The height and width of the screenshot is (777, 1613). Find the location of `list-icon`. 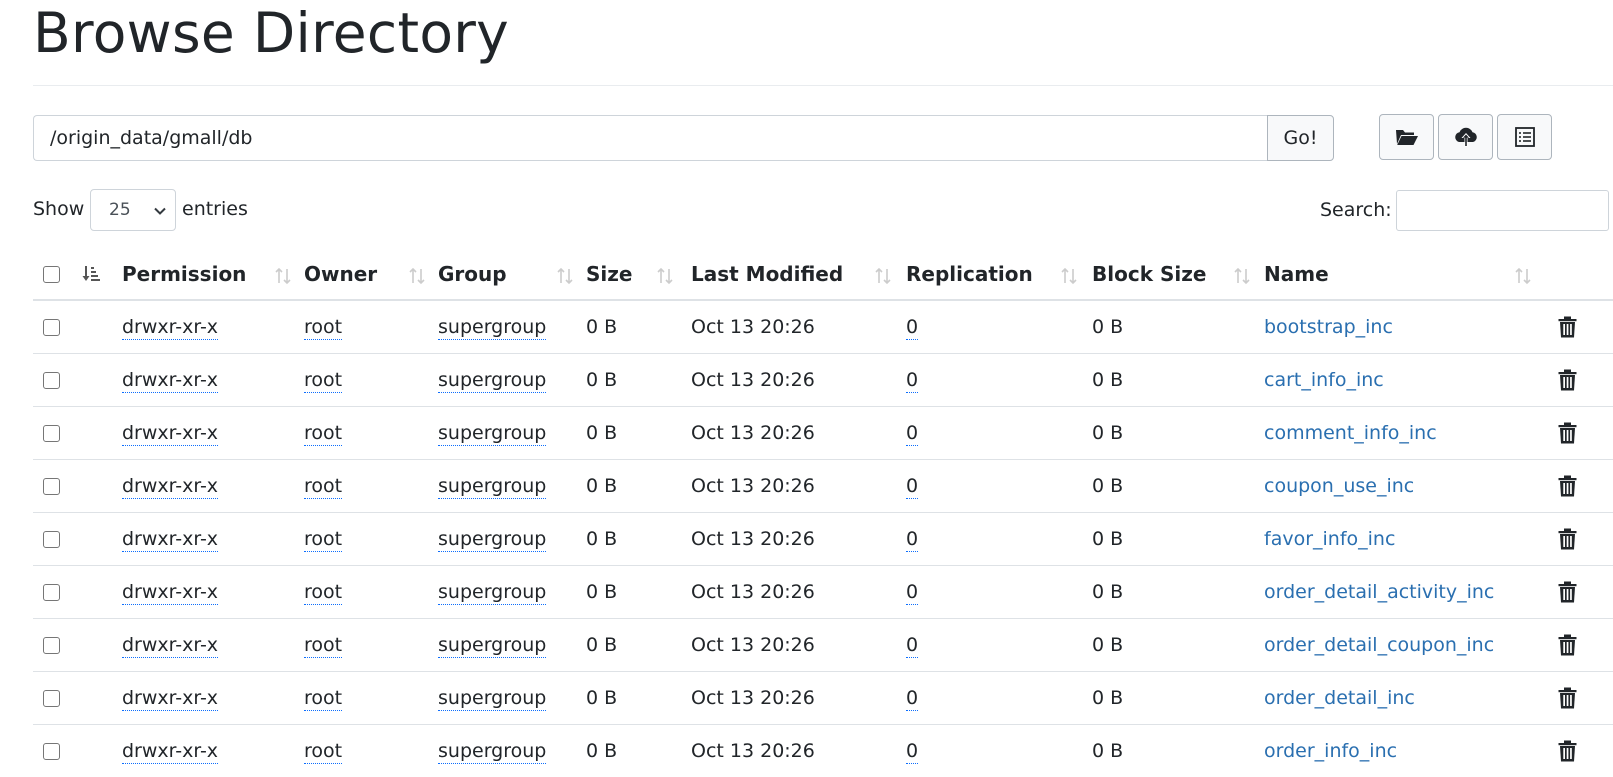

list-icon is located at coordinates (1525, 137).